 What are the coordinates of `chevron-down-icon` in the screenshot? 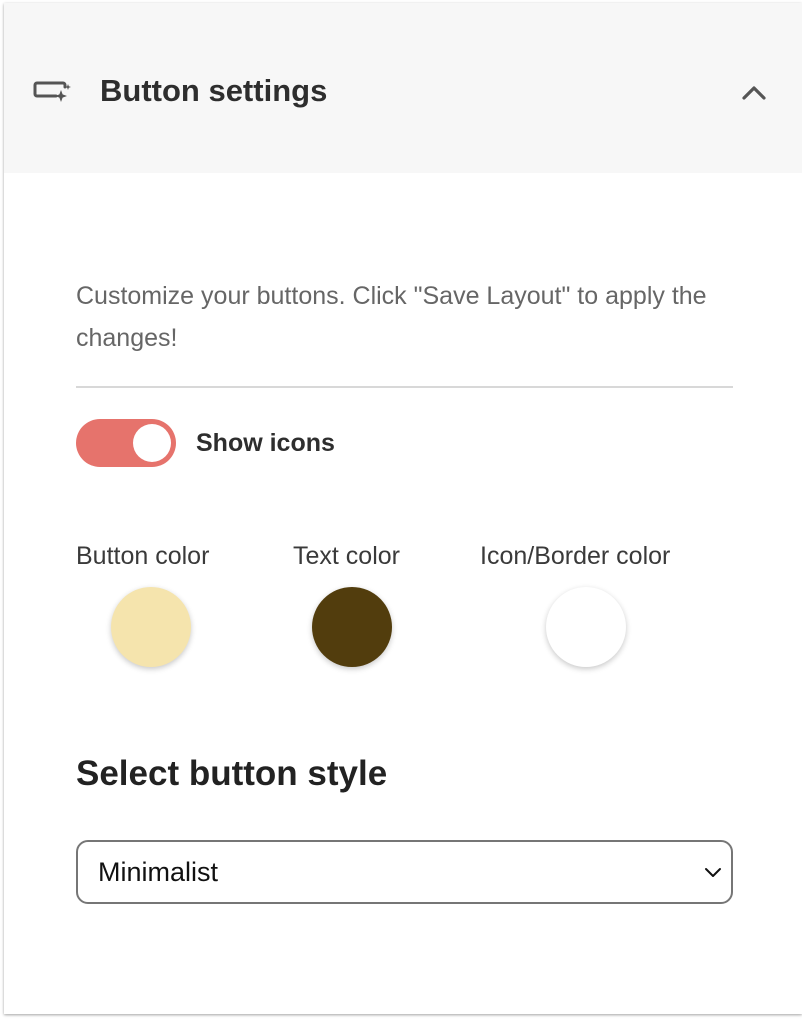 It's located at (713, 872).